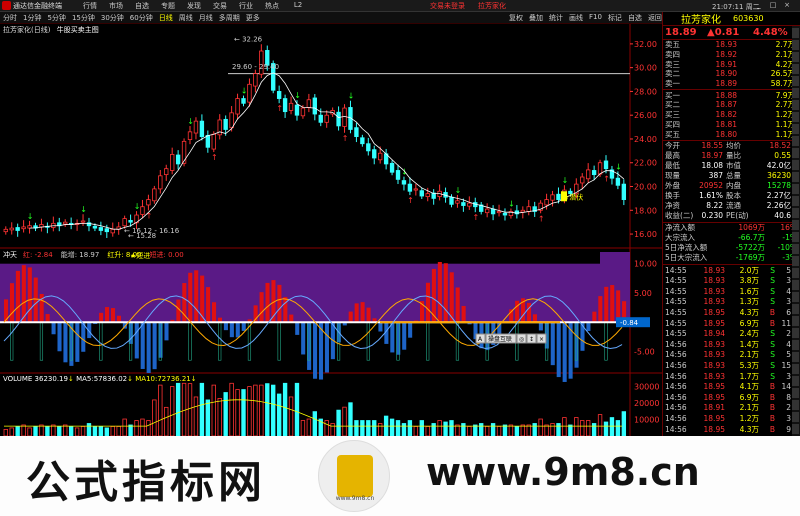  I want to click on period-tab-4: 30分钟, so click(112, 18).